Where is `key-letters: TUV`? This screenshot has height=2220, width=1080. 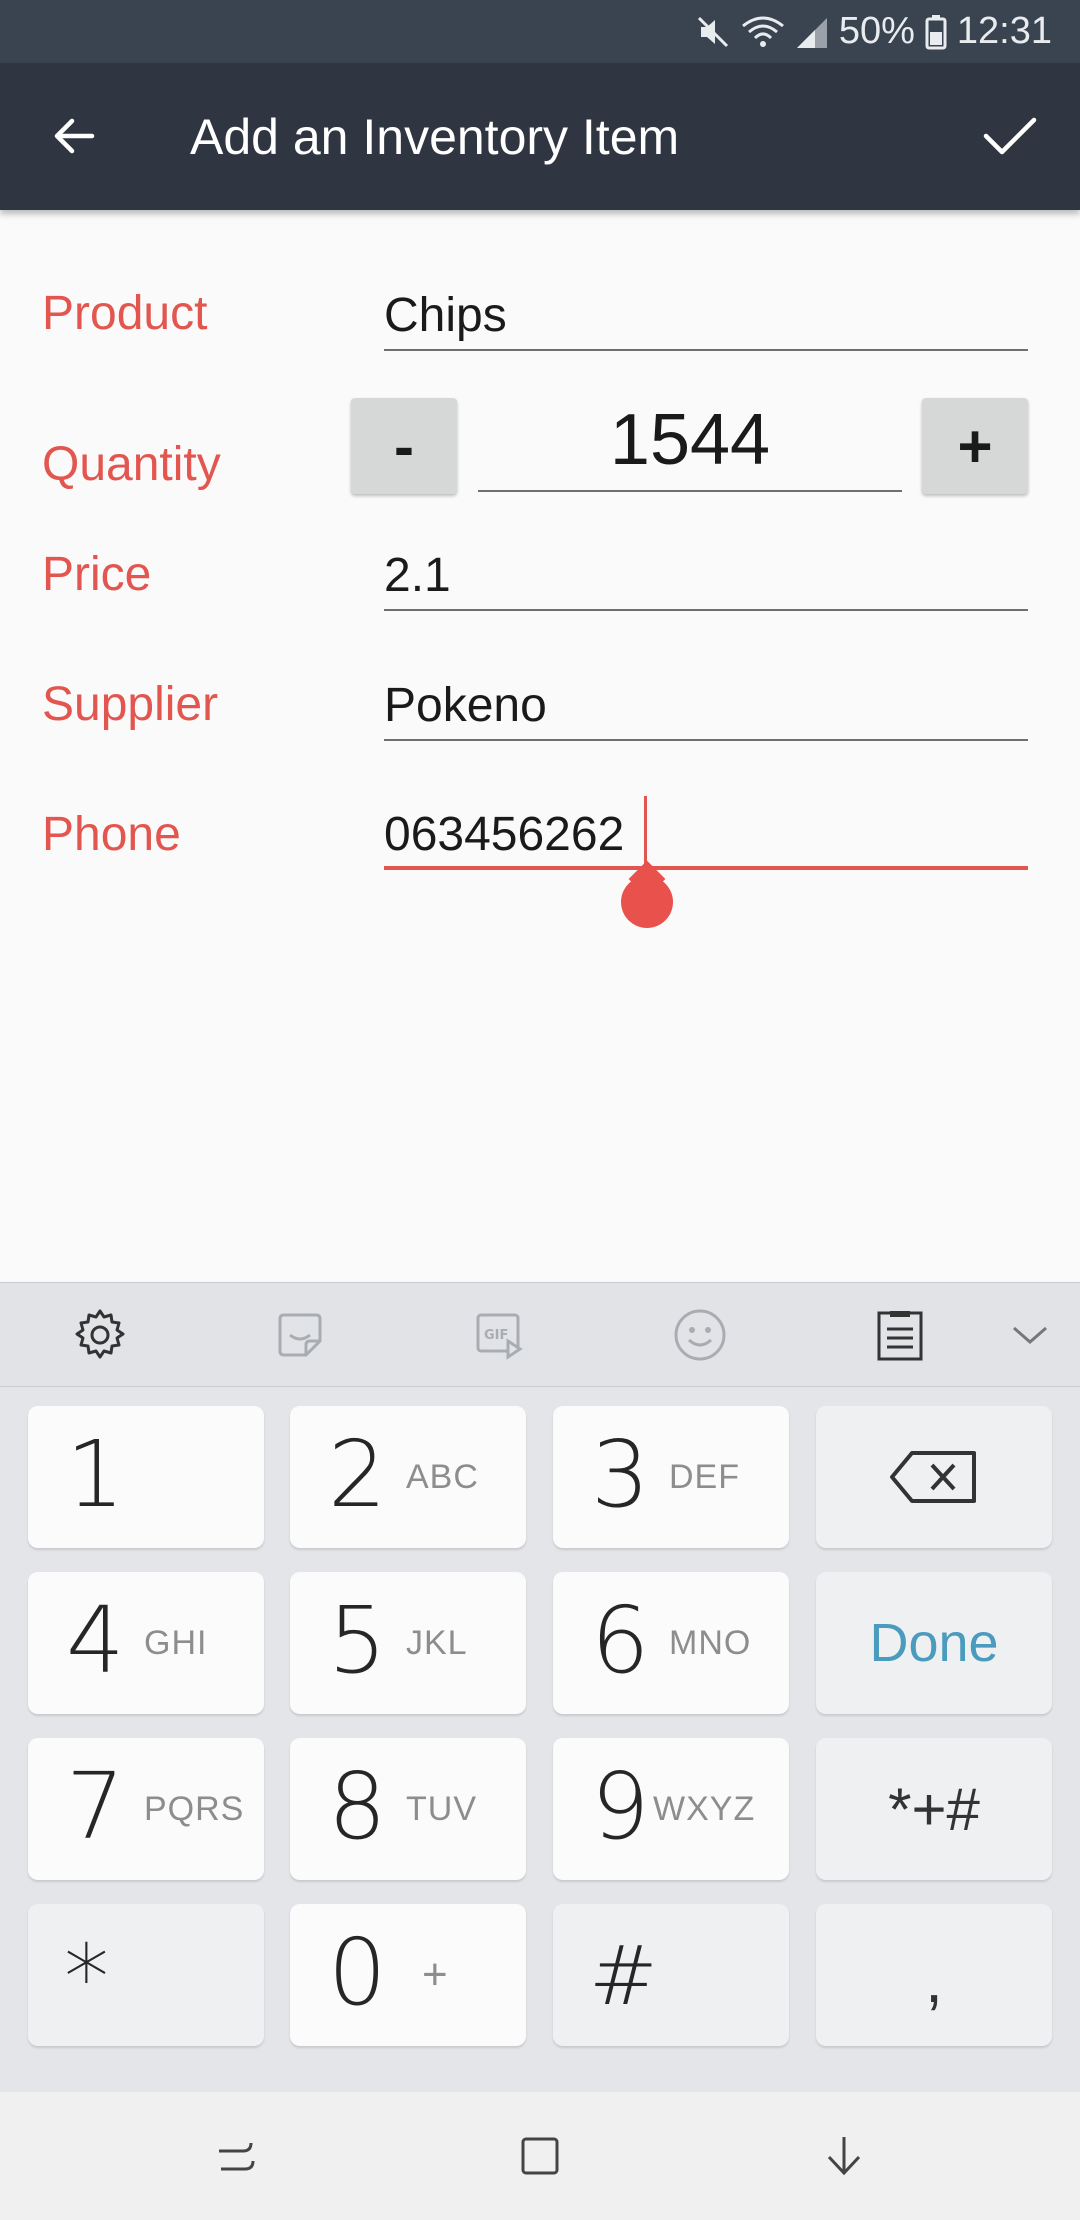
key-letters: TUV is located at coordinates (441, 1809).